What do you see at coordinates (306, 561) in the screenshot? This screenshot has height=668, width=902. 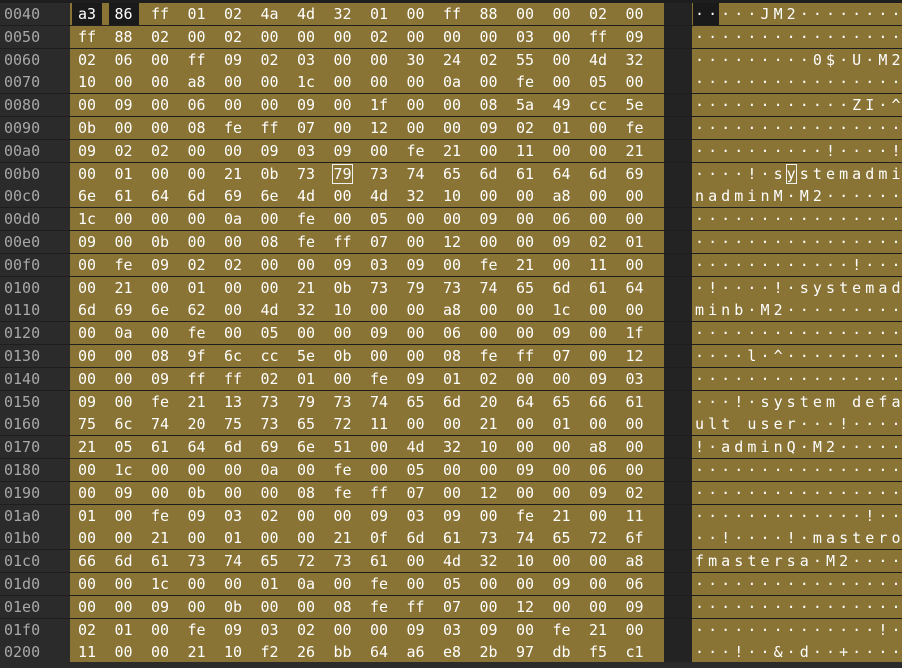 I see `hex-byte: 72` at bounding box center [306, 561].